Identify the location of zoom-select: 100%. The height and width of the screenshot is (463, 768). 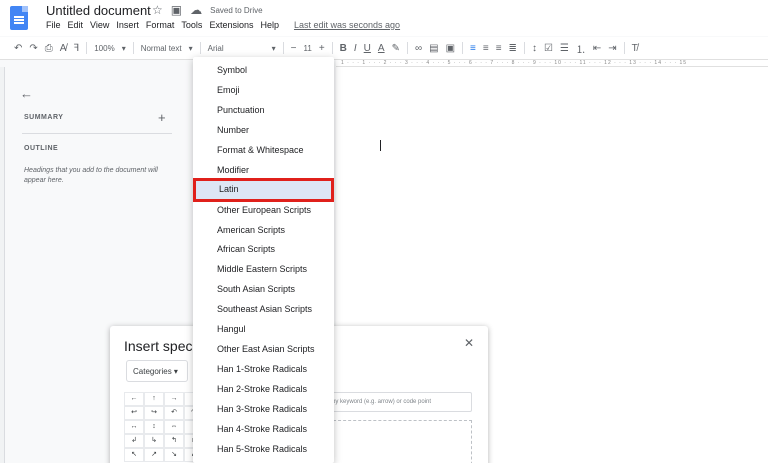
(104, 48).